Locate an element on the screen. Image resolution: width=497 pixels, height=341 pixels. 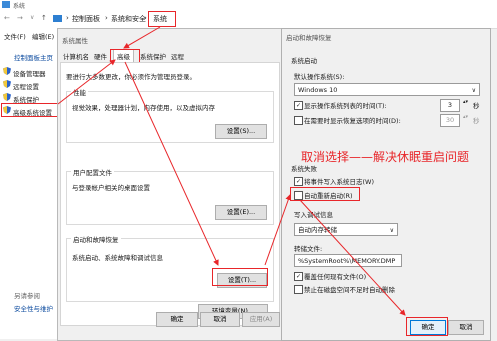
arrow-to-advanced-tab is located at coordinates (142, 37).